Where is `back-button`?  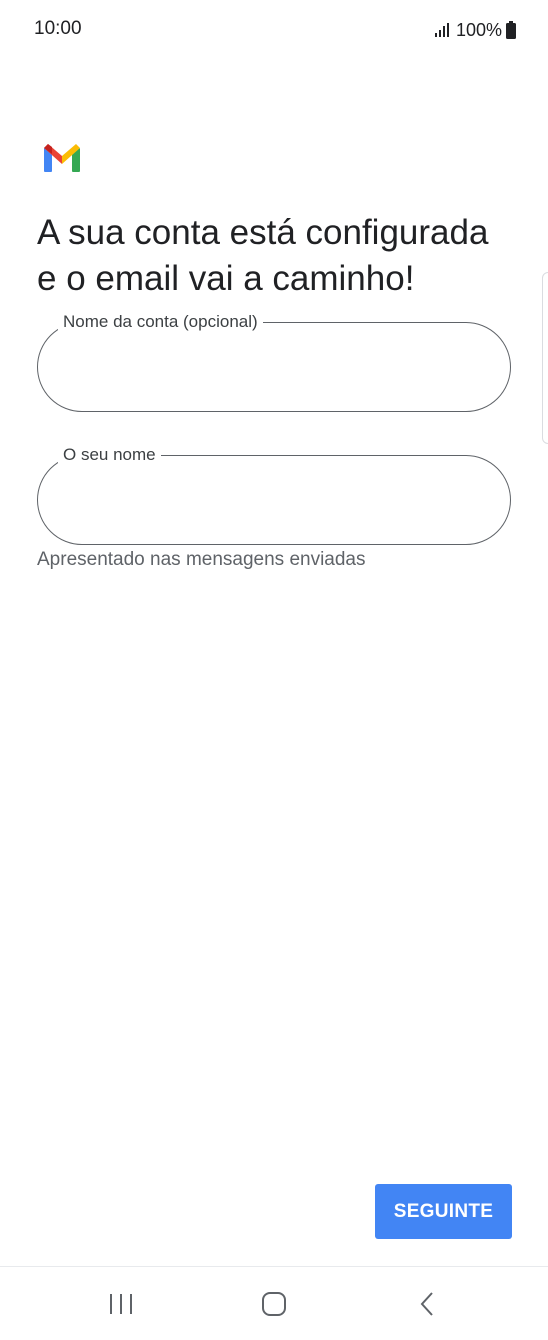 back-button is located at coordinates (428, 1304).